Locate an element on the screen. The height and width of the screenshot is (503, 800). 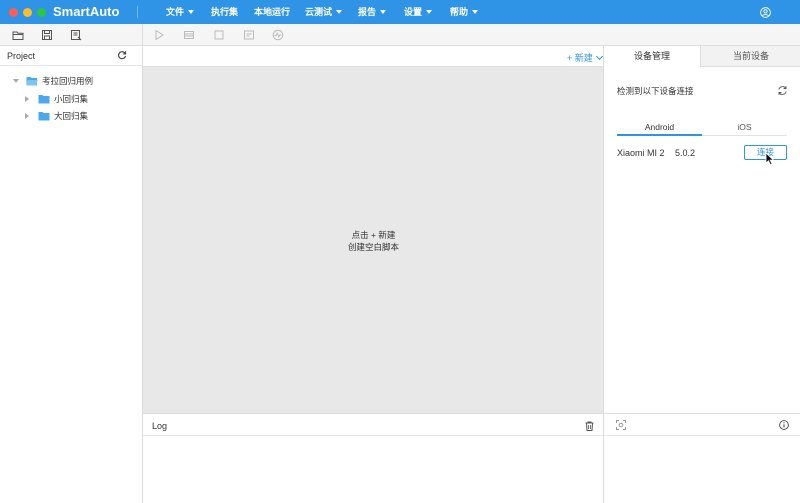
title-divider is located at coordinates (137, 12).